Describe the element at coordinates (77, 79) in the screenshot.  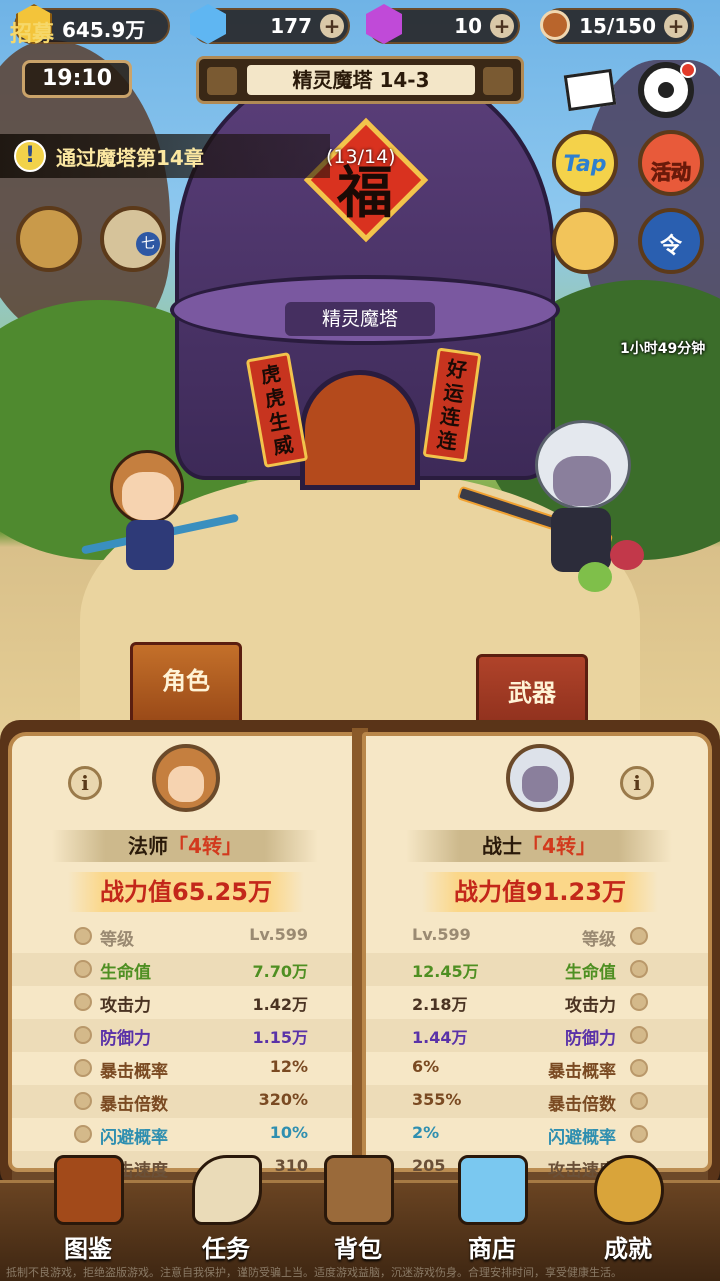
I see `clock: 19:10` at that location.